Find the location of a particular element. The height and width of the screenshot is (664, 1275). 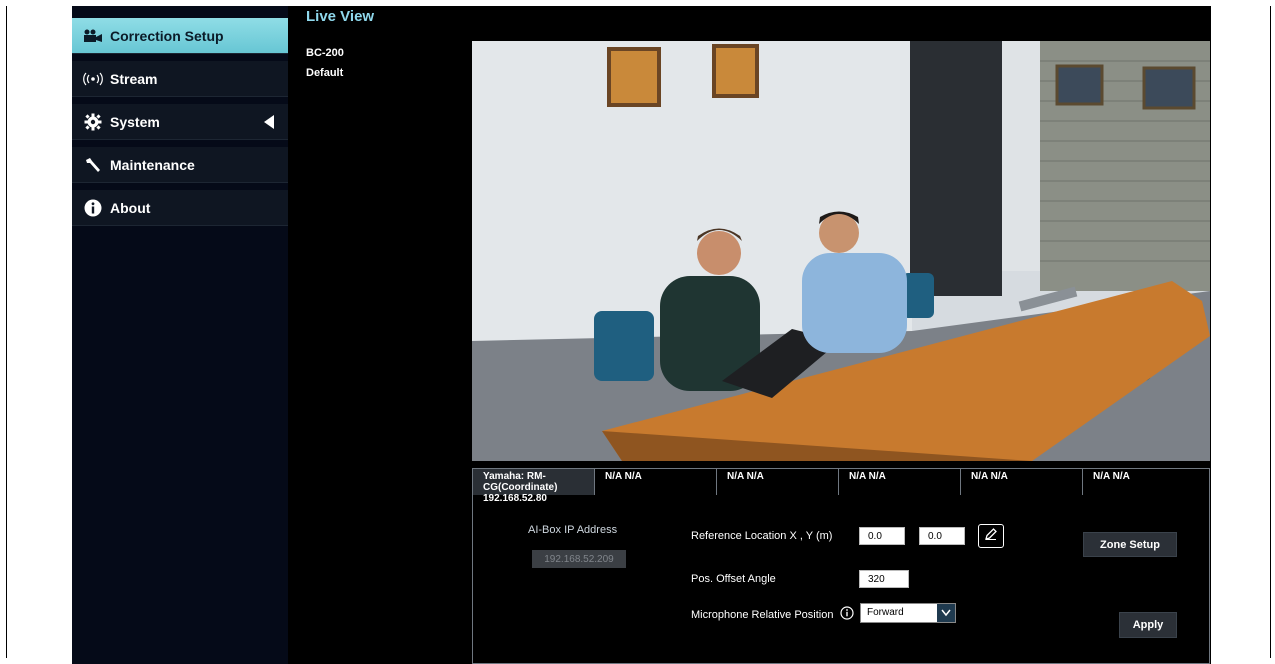

sidebar-item-about: About is located at coordinates (180, 208).